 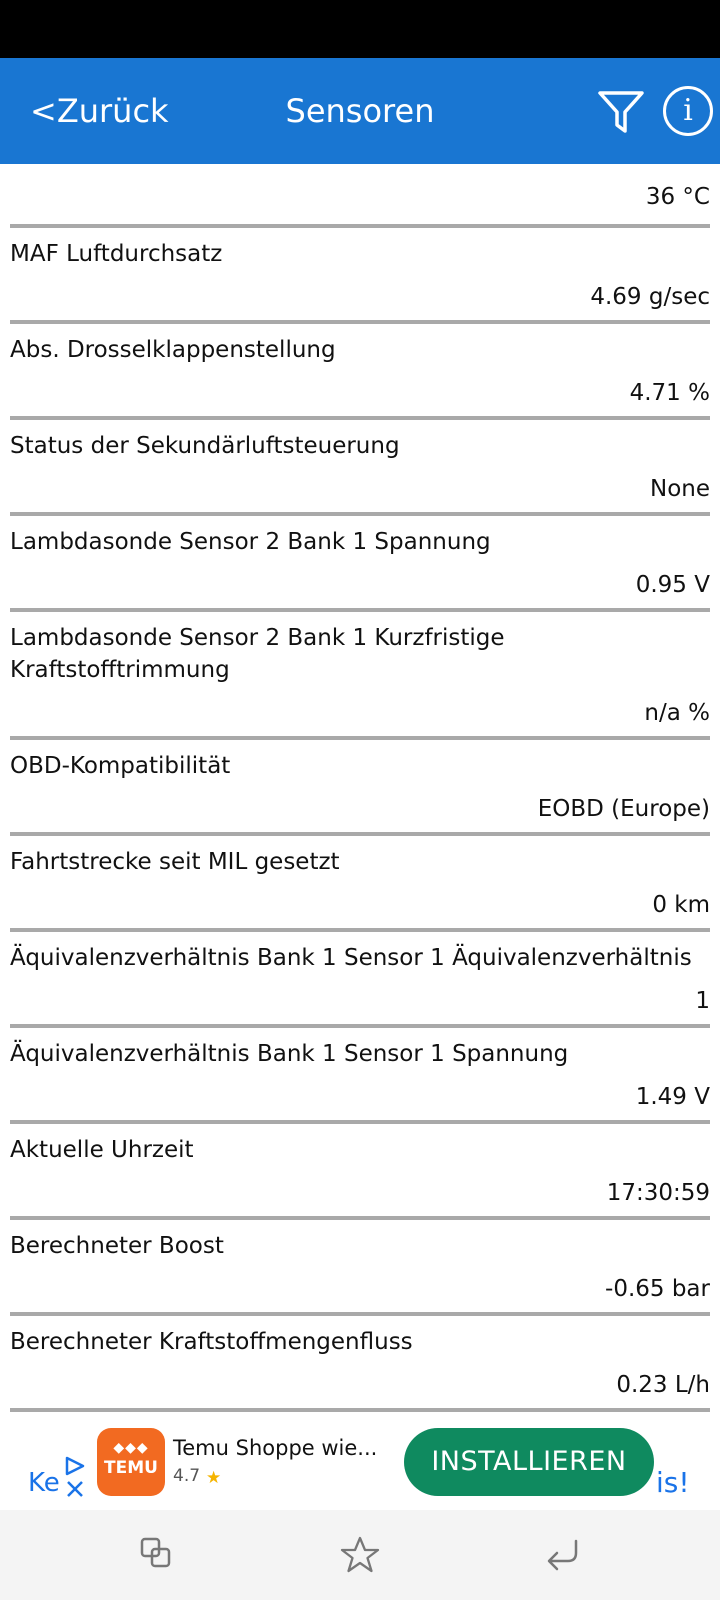 What do you see at coordinates (621, 112) in the screenshot?
I see `filter-icon` at bounding box center [621, 112].